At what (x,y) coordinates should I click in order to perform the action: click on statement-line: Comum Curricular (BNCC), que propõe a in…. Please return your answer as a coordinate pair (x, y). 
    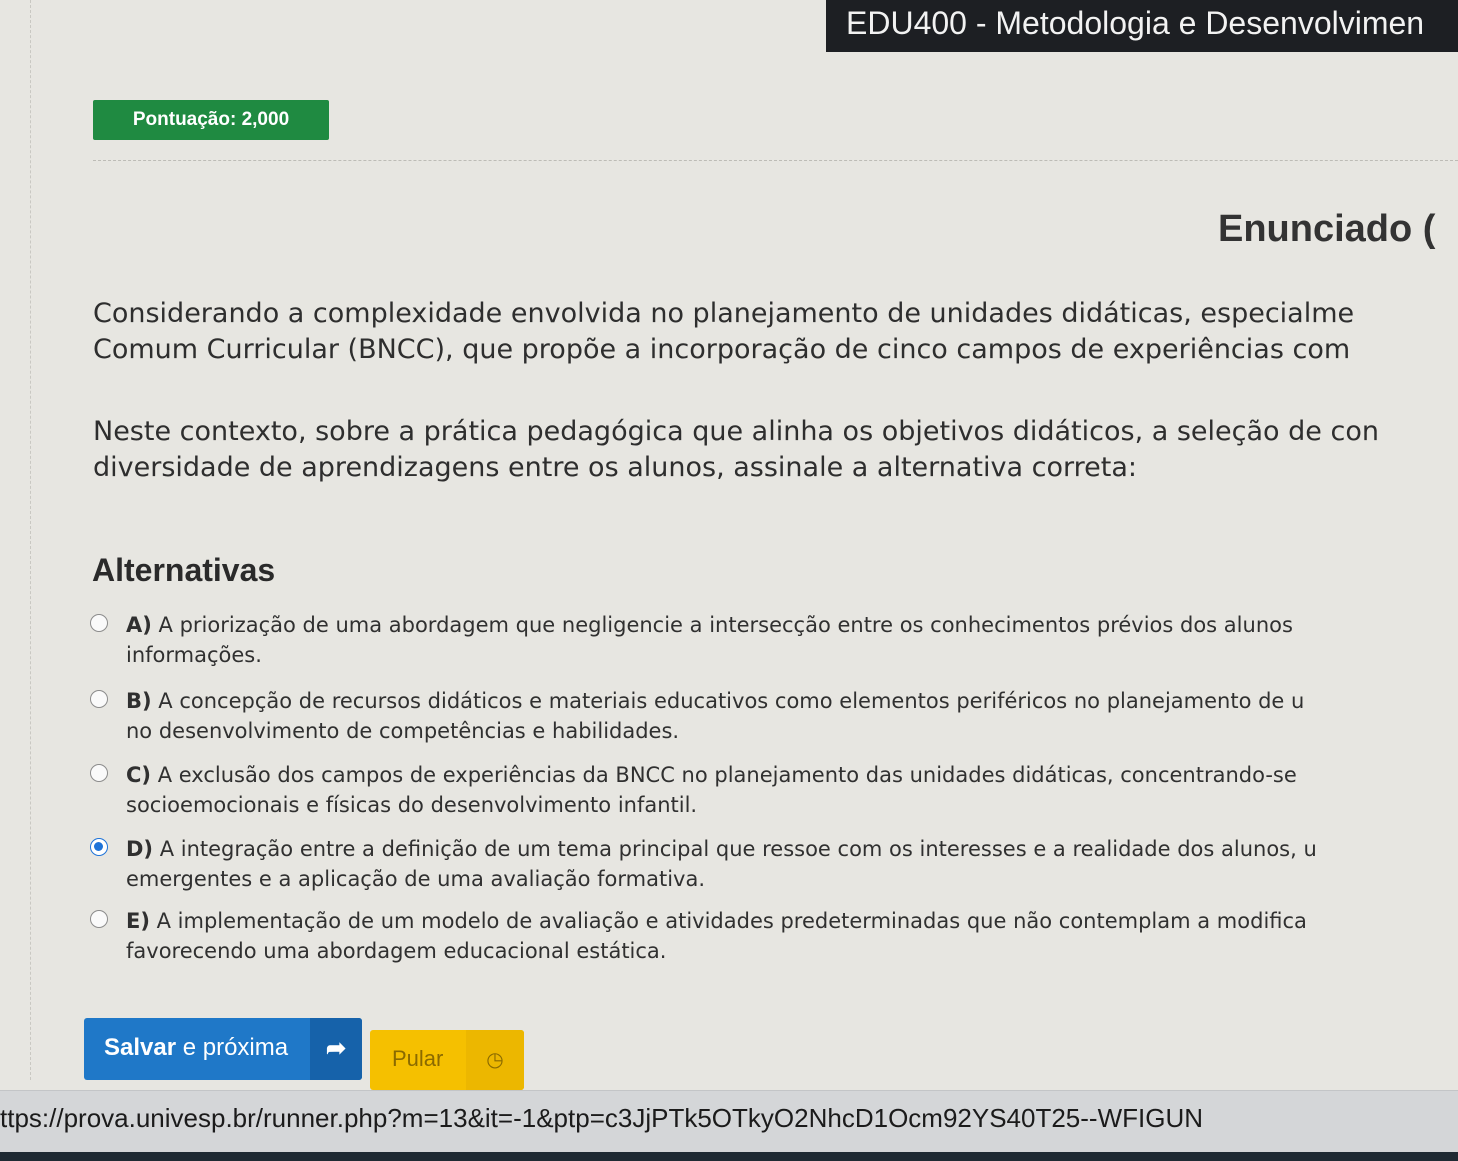
    Looking at the image, I should click on (722, 349).